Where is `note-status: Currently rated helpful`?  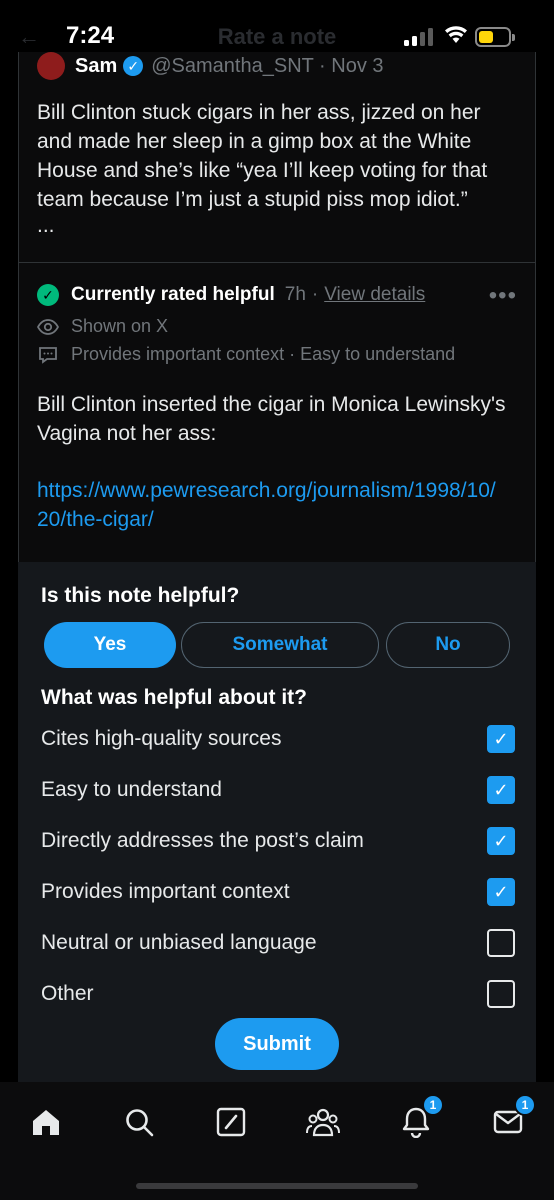 note-status: Currently rated helpful is located at coordinates (173, 294).